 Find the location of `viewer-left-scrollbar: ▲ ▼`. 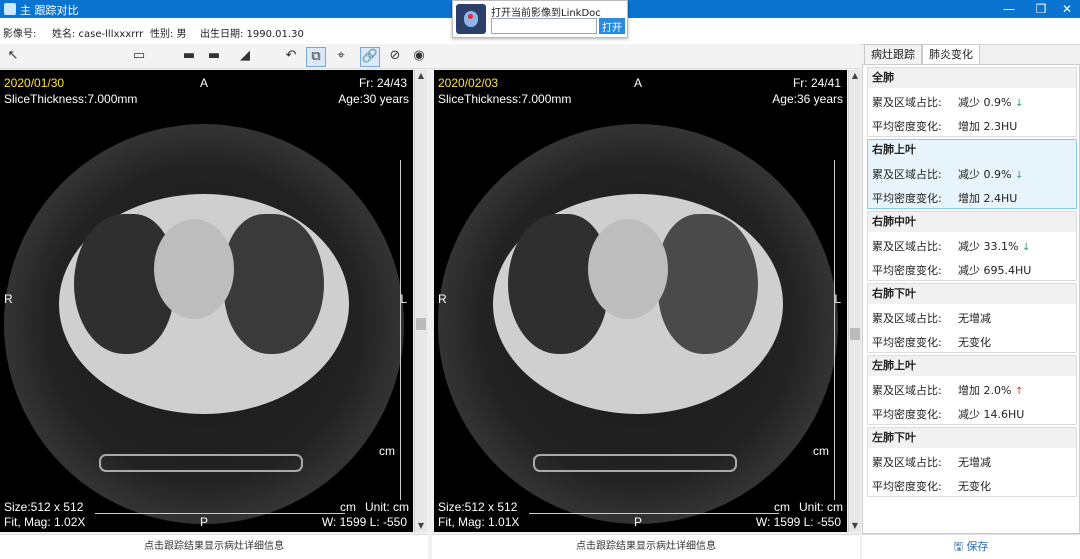

viewer-left-scrollbar: ▲ ▼ is located at coordinates (420, 301).